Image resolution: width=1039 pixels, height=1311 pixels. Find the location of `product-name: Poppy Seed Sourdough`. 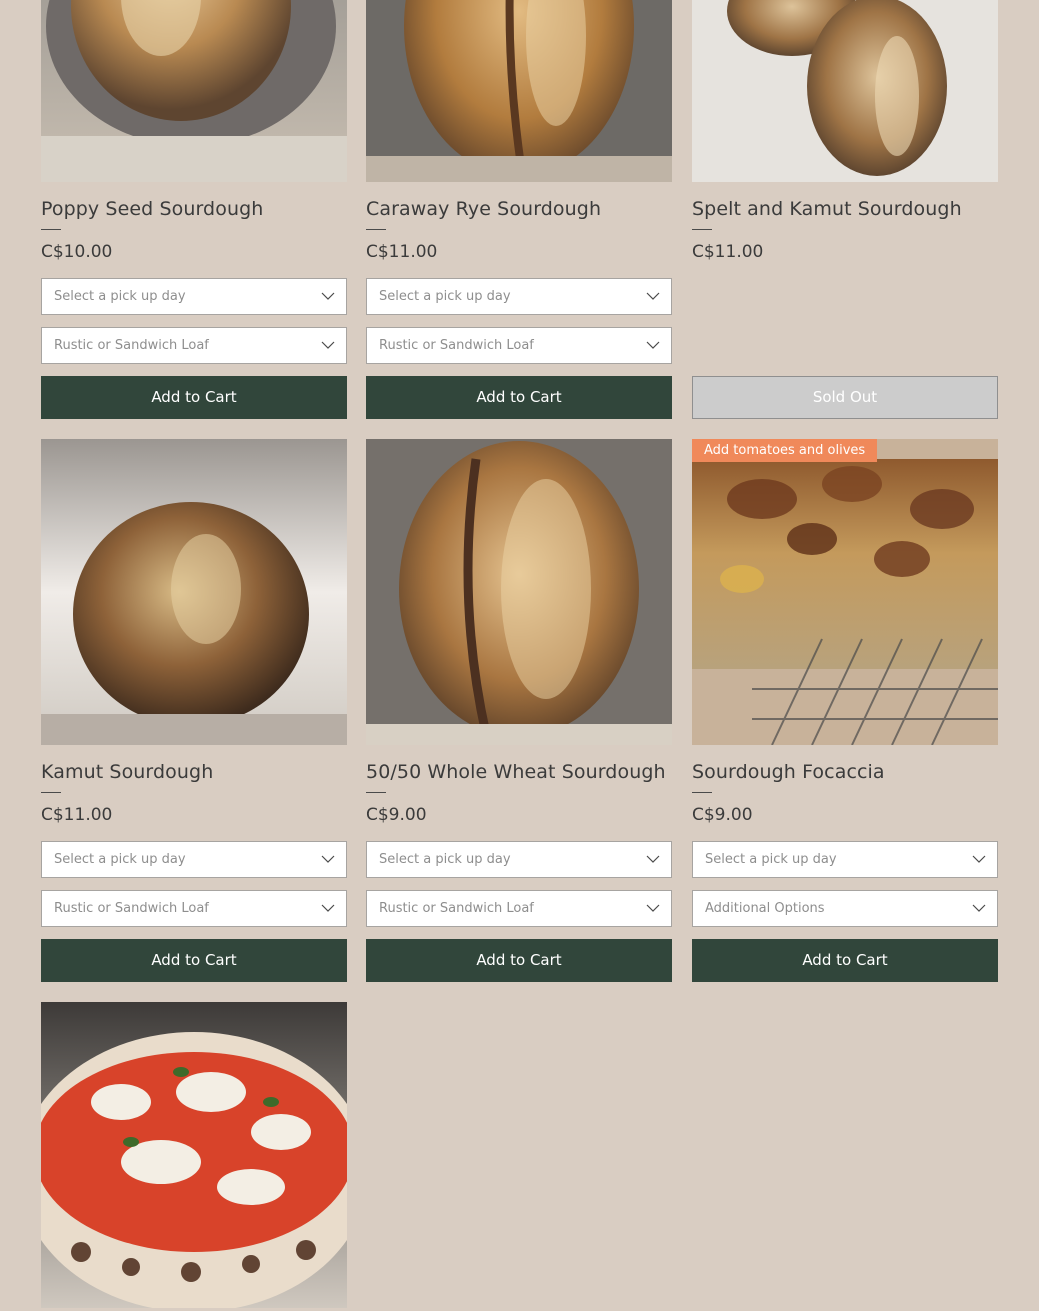

product-name: Poppy Seed Sourdough is located at coordinates (152, 209).